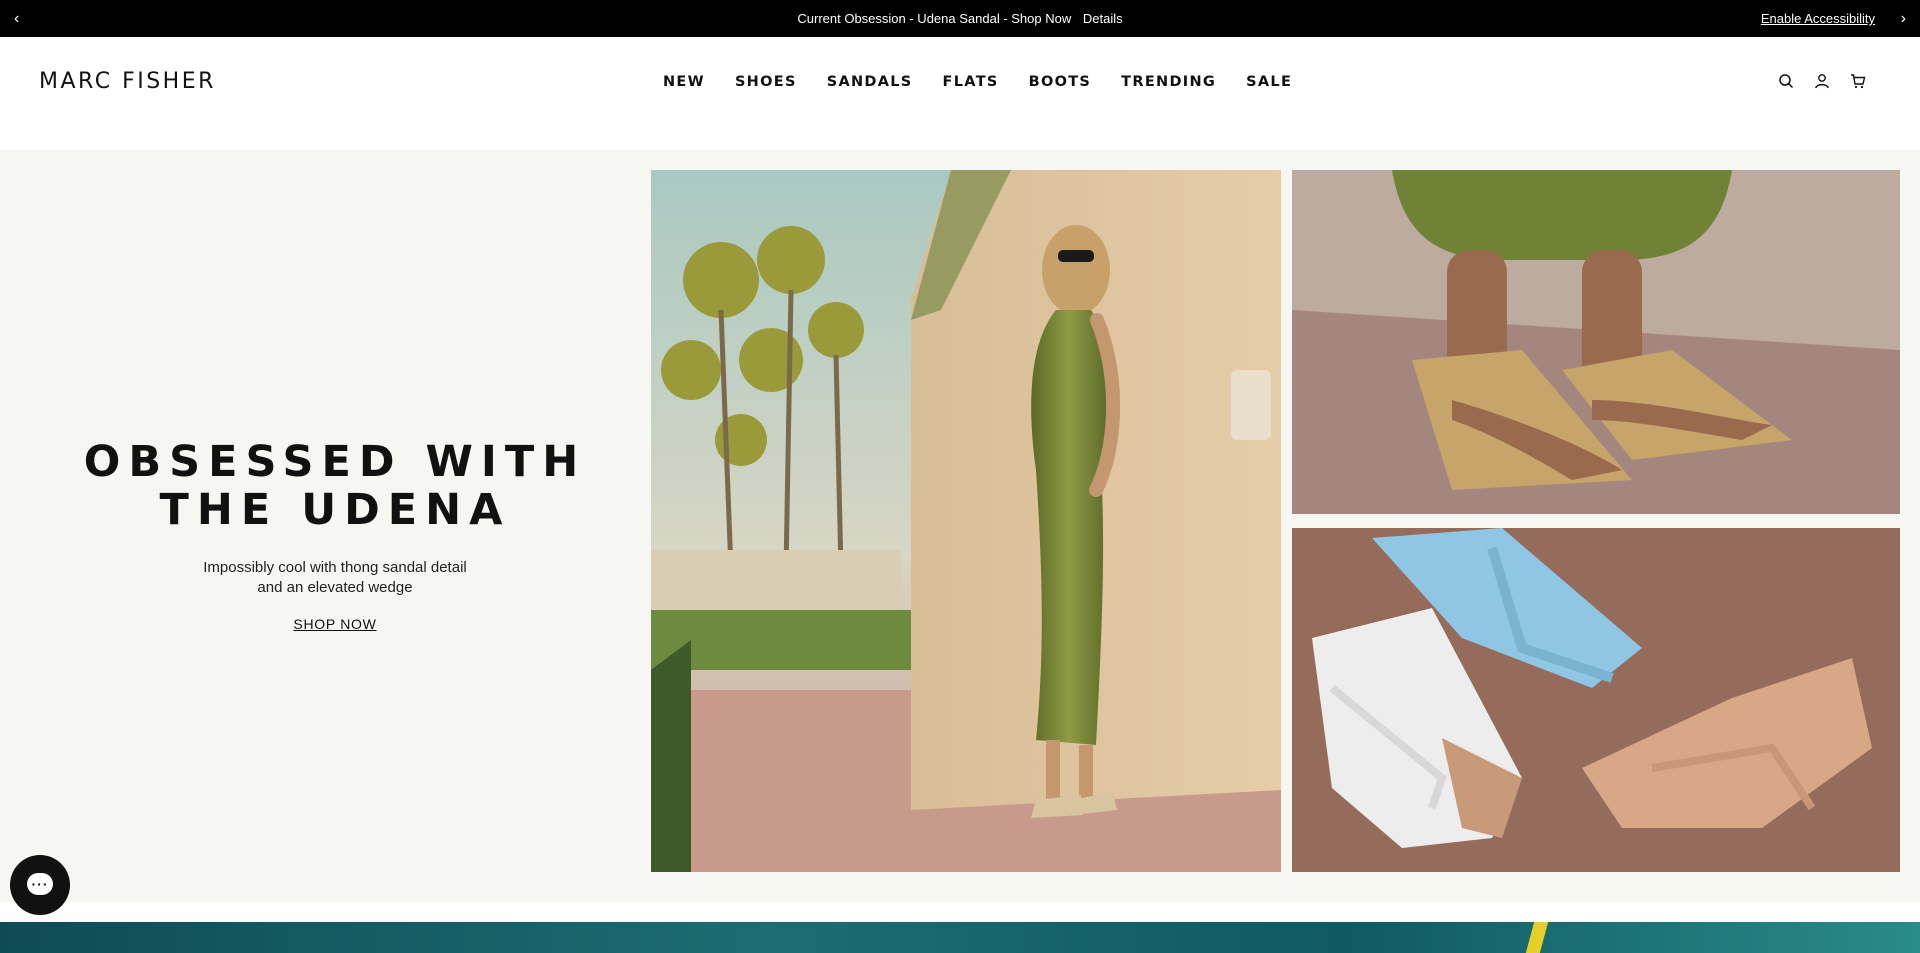  I want to click on nav-trending: TRENDING, so click(1168, 86).